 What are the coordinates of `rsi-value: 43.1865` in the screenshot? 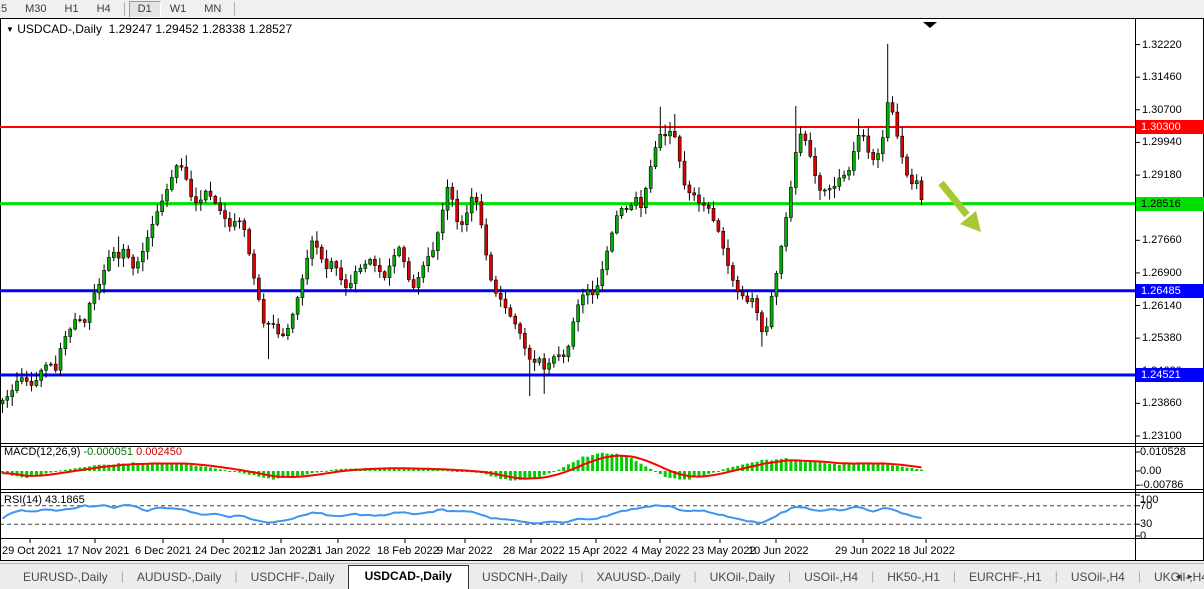 It's located at (64, 500).